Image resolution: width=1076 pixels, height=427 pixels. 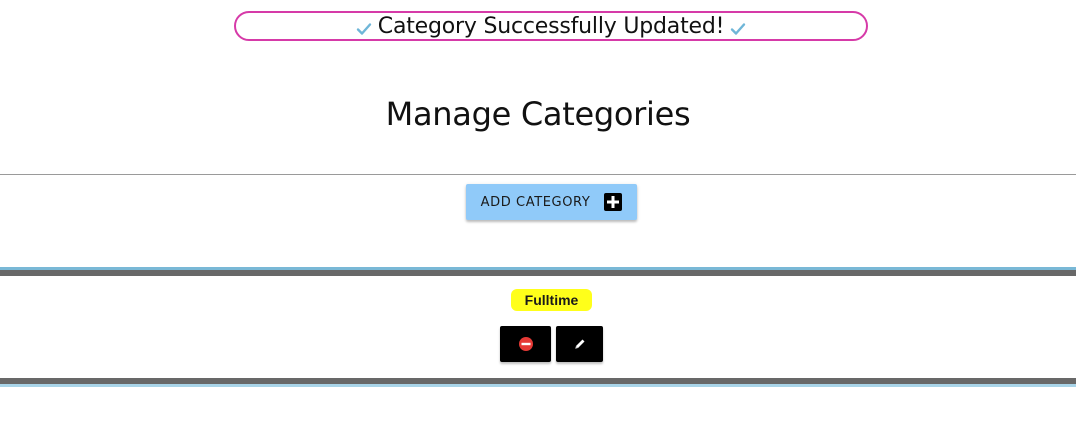 I want to click on success-message: Category Successfully Updated!, so click(x=551, y=26).